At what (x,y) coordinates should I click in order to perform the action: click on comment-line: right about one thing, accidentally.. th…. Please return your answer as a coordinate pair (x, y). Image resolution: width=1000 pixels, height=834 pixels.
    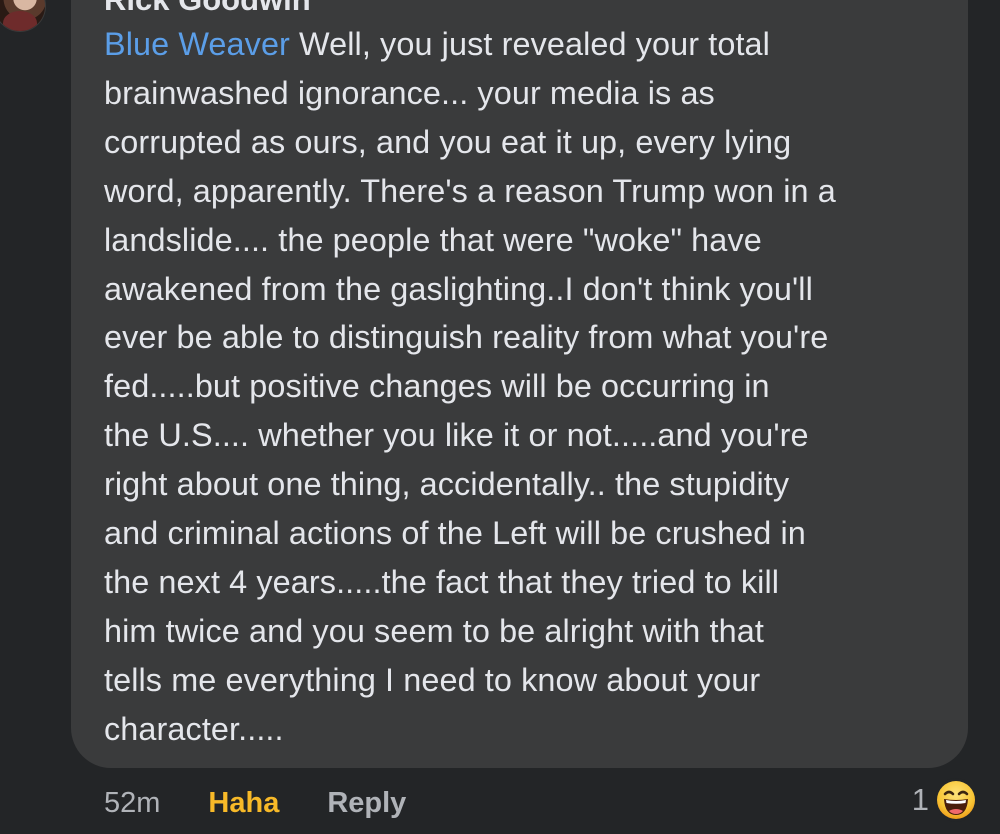
    Looking at the image, I should click on (447, 484).